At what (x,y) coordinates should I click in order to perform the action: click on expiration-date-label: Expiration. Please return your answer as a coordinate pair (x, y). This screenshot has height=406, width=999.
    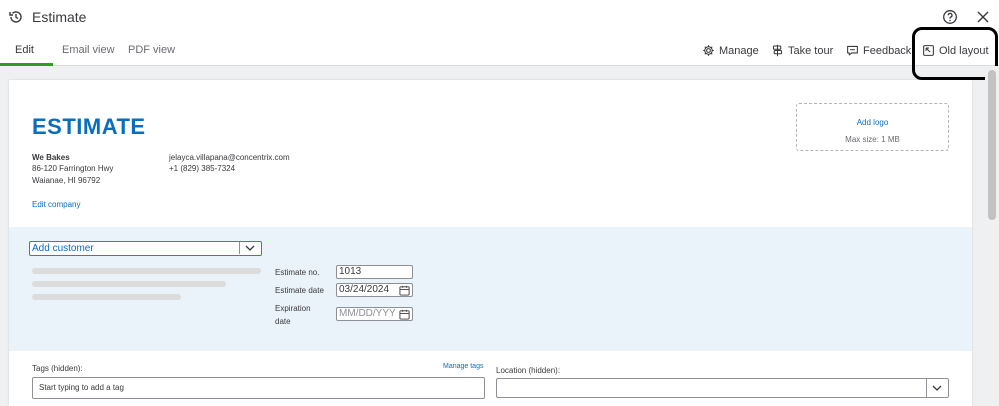
    Looking at the image, I should click on (293, 308).